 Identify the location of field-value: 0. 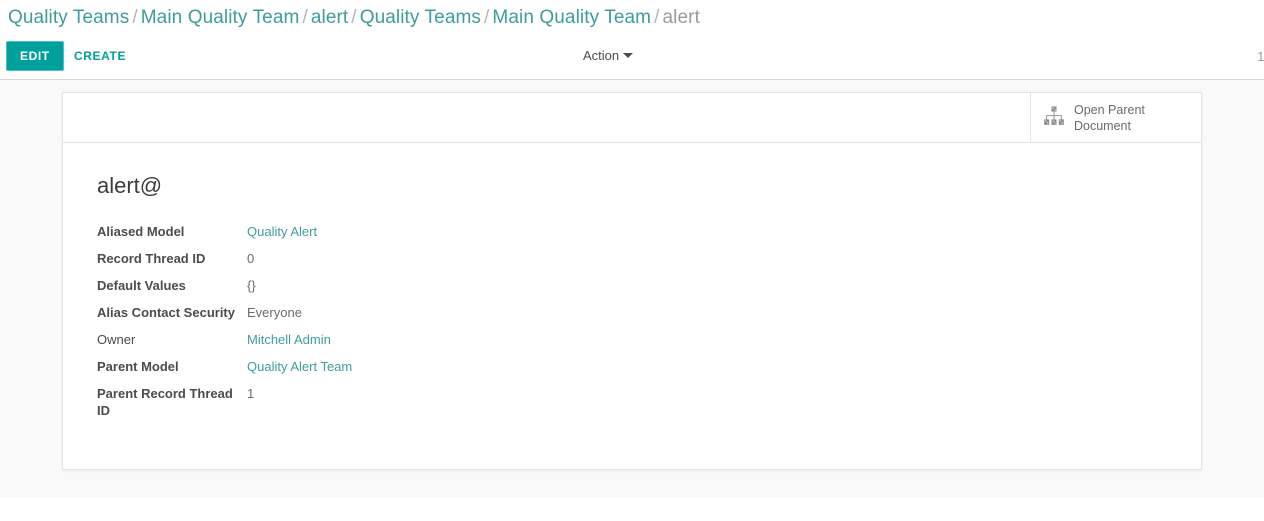
(251, 258).